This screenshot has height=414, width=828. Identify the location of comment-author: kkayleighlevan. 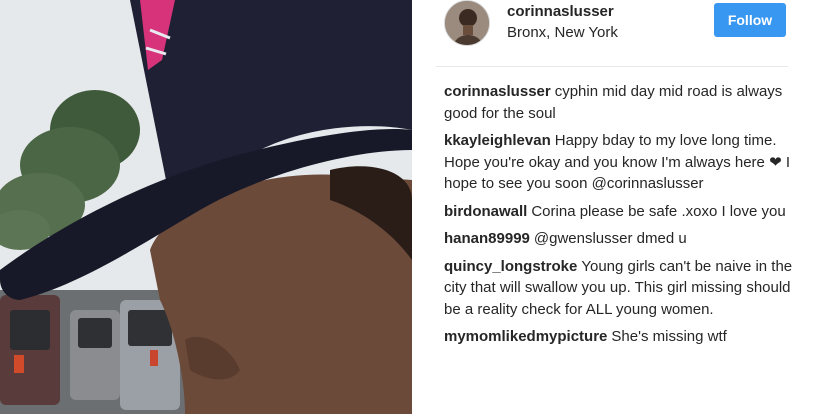
(497, 140).